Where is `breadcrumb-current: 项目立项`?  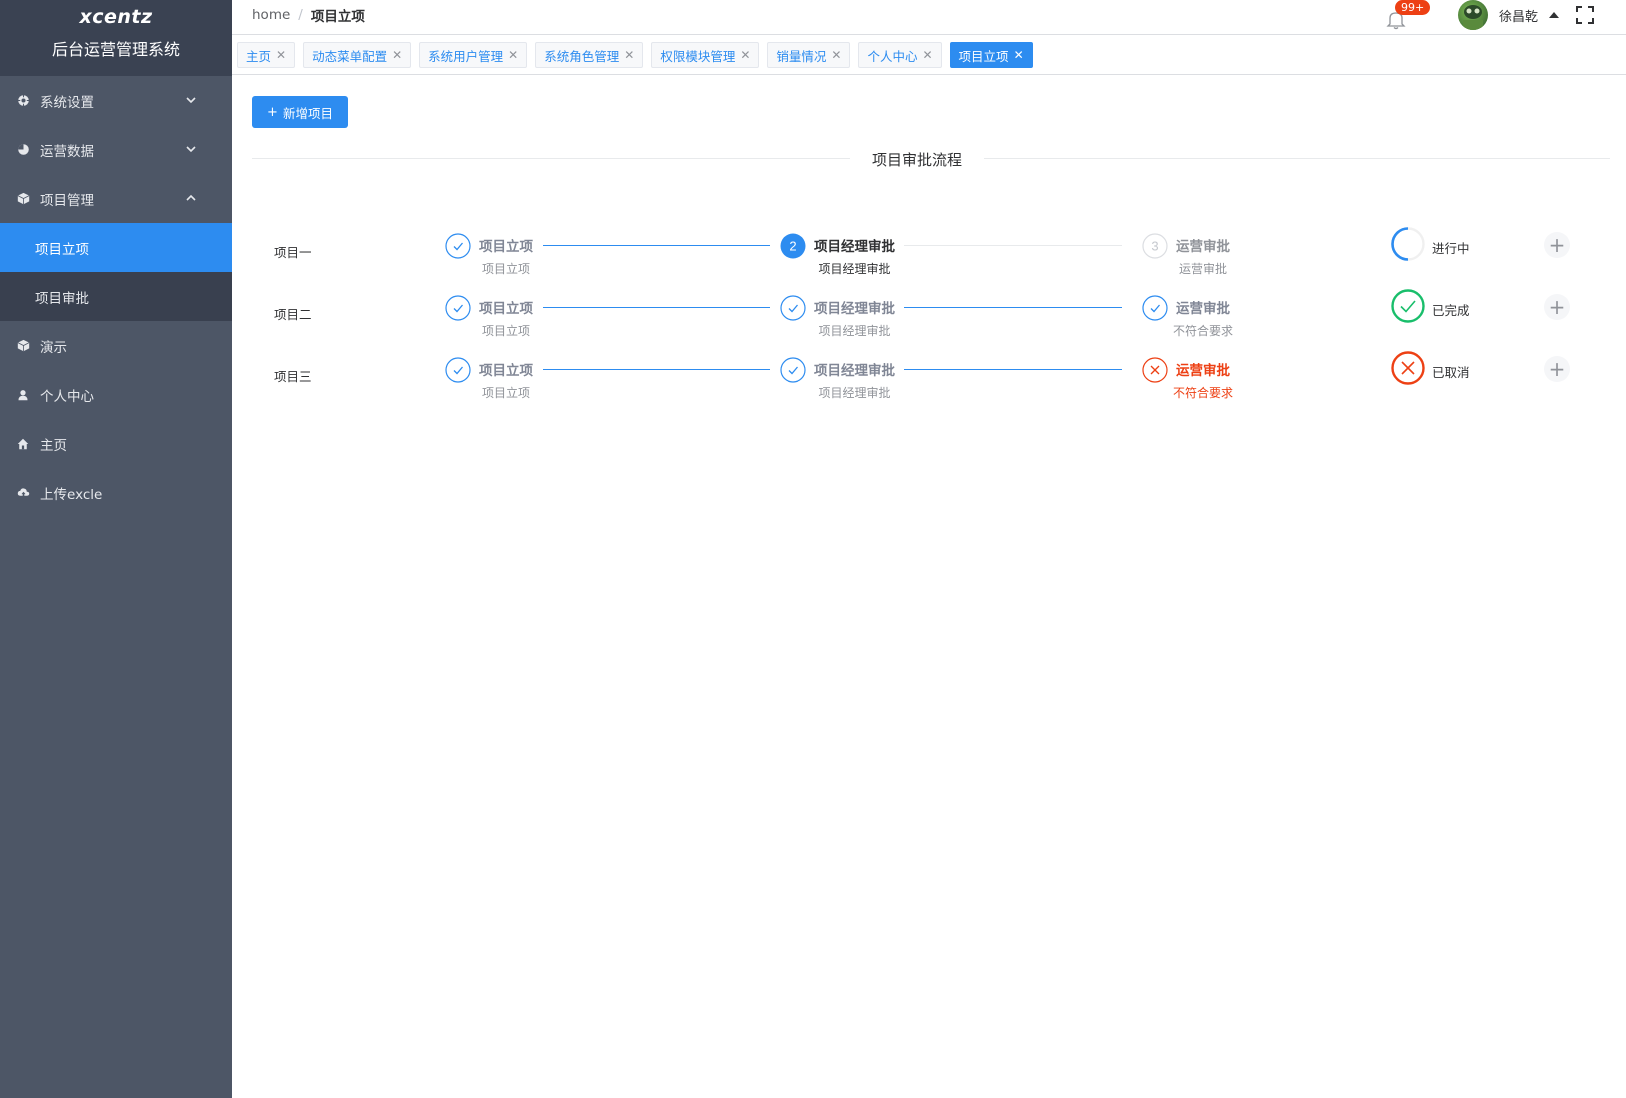
breadcrumb-current: 项目立项 is located at coordinates (337, 17).